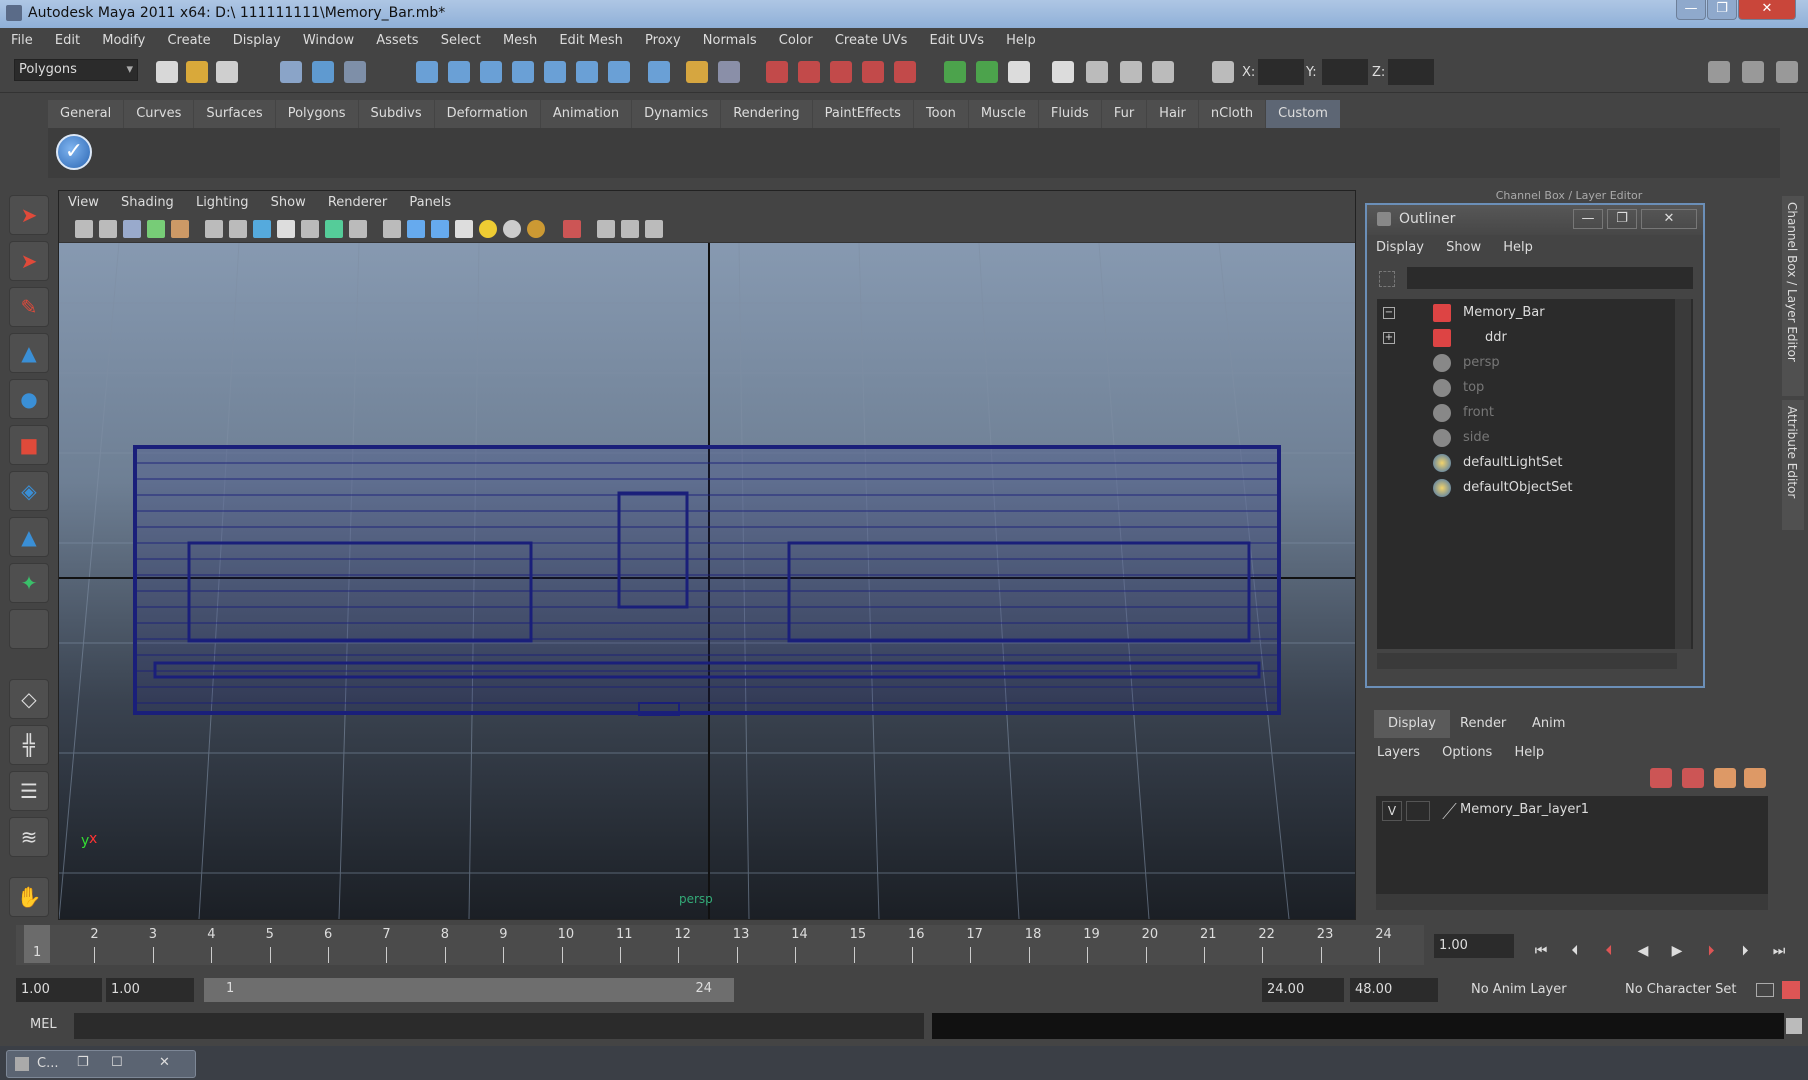 Image resolution: width=1808 pixels, height=1080 pixels. I want to click on menu-create-uvs: Create UVs, so click(871, 40).